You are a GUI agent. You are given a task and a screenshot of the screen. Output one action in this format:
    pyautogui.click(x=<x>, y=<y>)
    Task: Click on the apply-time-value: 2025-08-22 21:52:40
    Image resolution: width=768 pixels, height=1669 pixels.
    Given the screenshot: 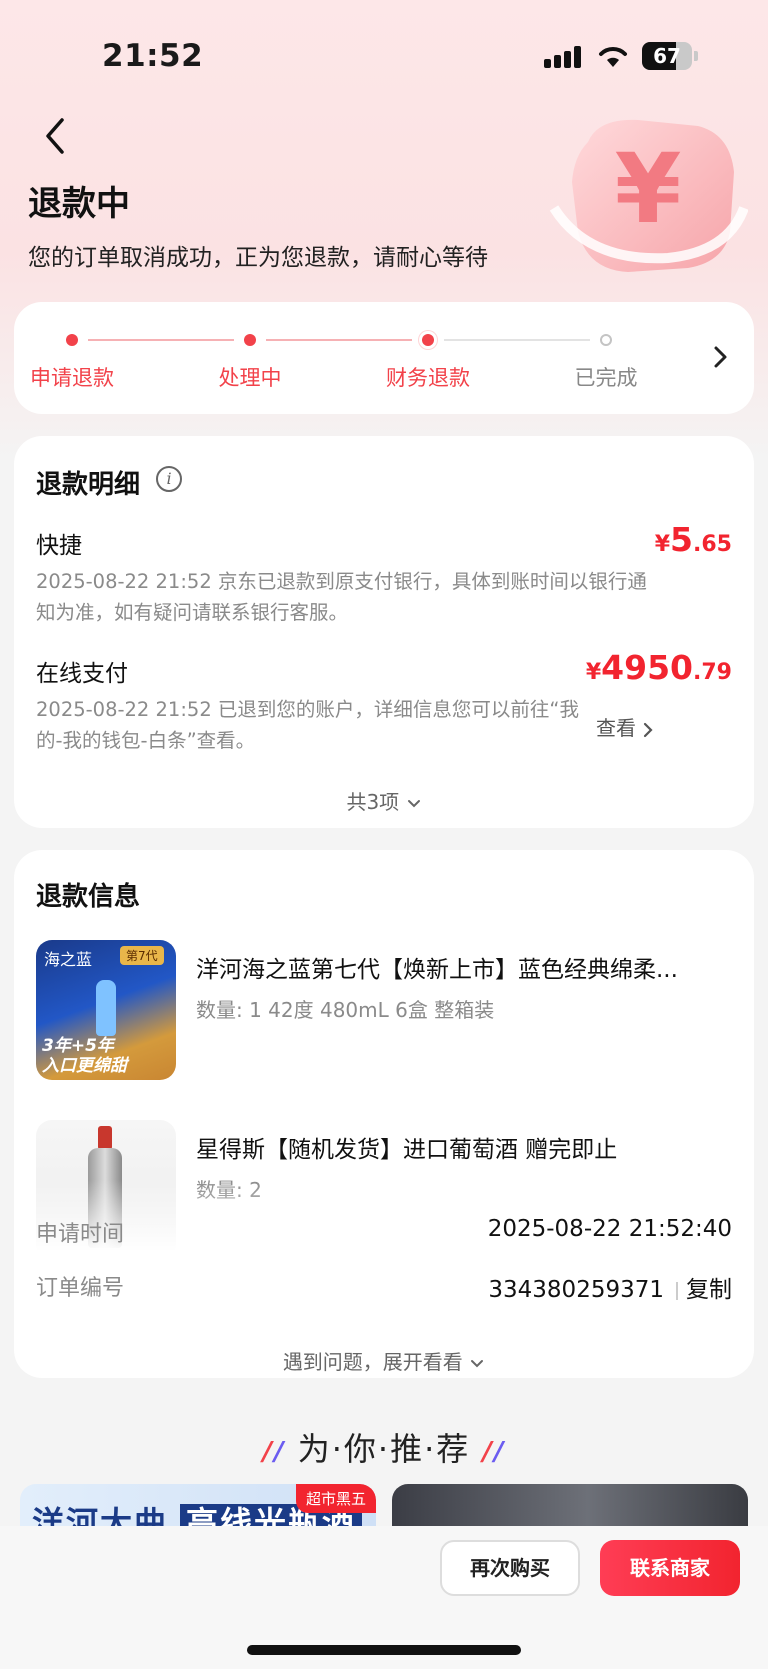 What is the action you would take?
    pyautogui.click(x=609, y=1229)
    